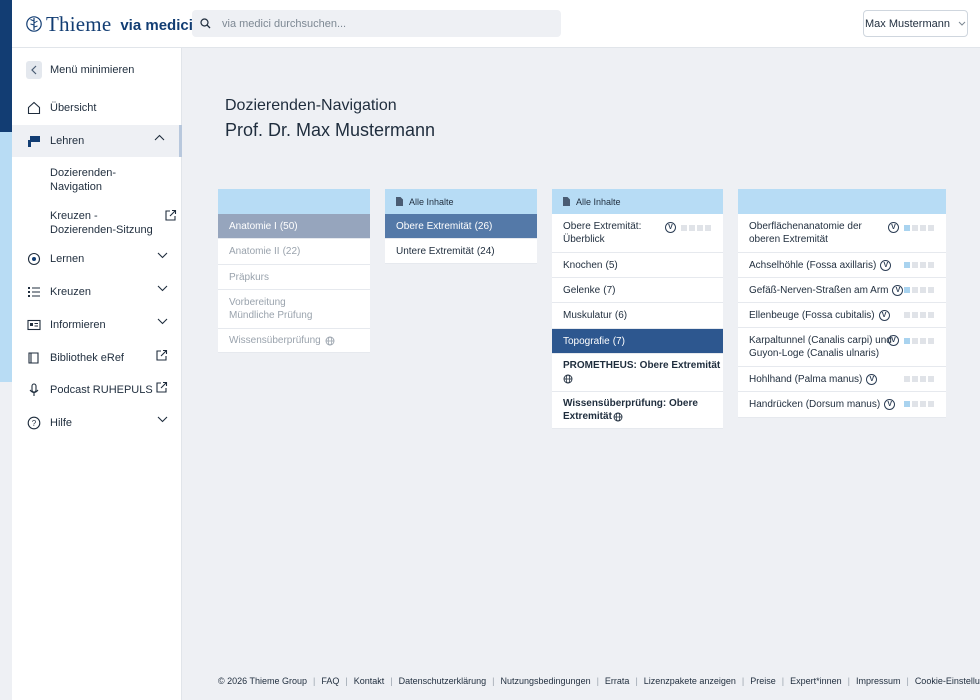 Image resolution: width=980 pixels, height=700 pixels. What do you see at coordinates (842, 315) in the screenshot?
I see `list-item: Ellenbeuge (Fossa cubitalis) V` at bounding box center [842, 315].